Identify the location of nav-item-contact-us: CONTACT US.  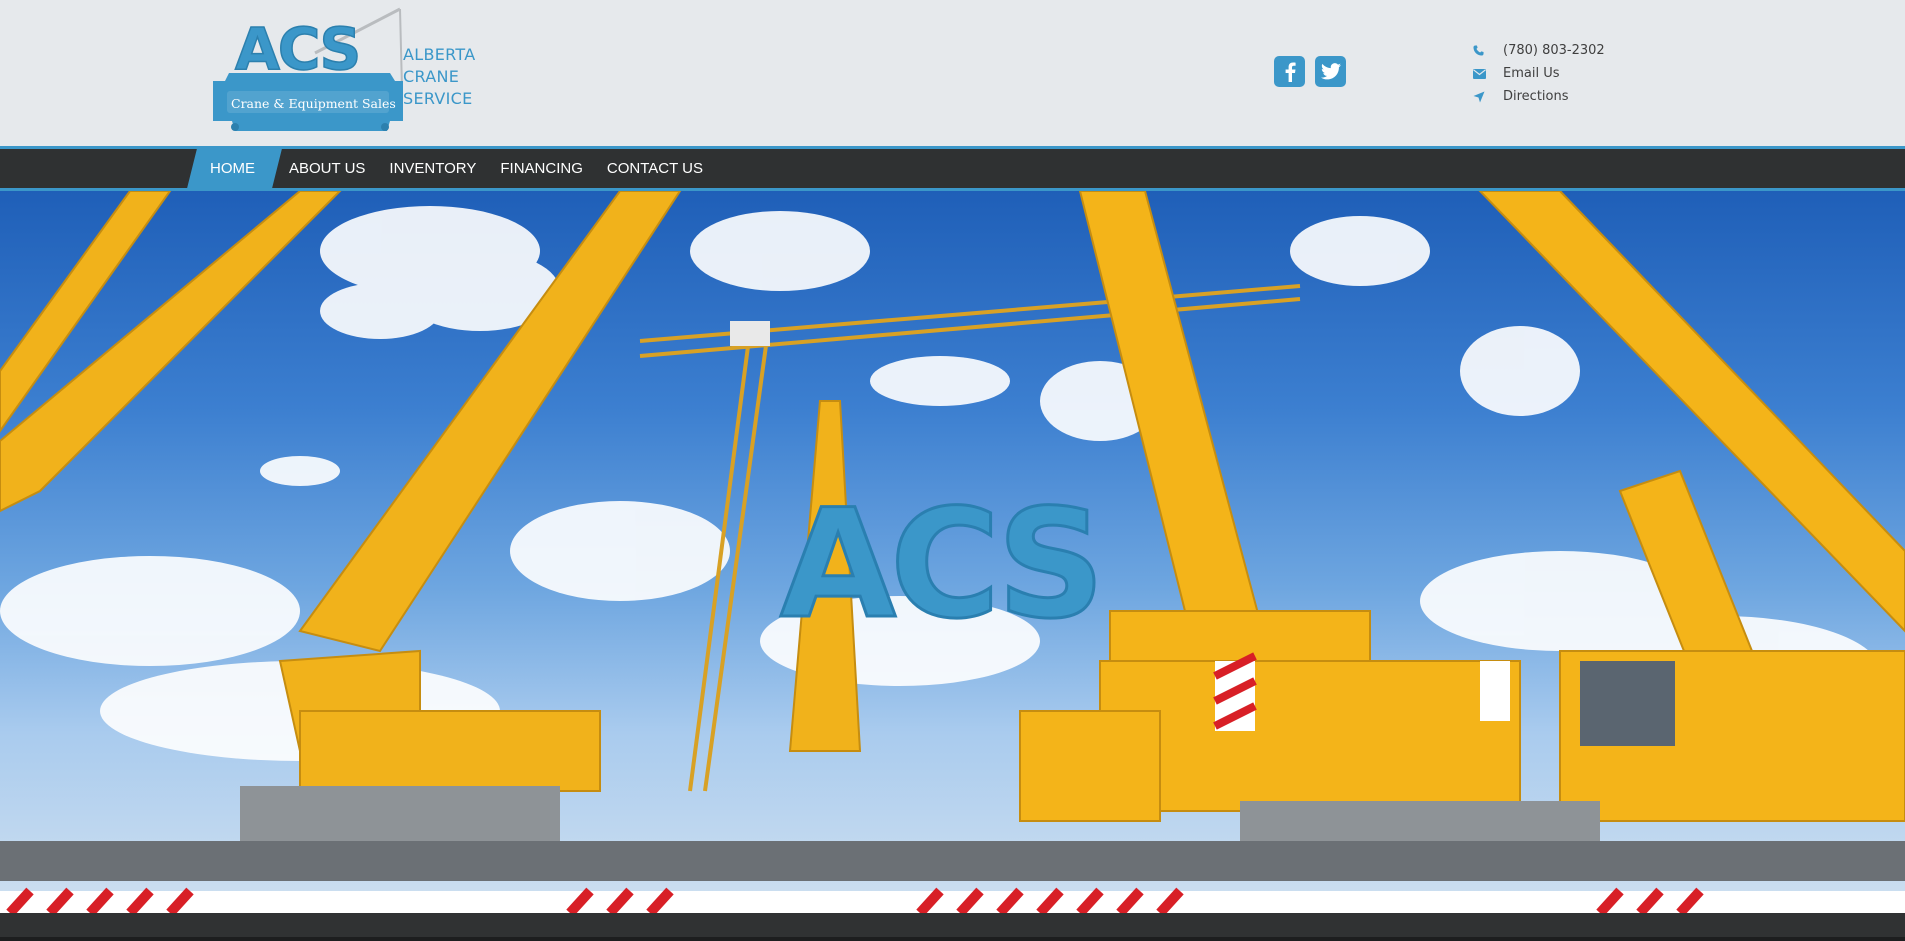
(655, 168).